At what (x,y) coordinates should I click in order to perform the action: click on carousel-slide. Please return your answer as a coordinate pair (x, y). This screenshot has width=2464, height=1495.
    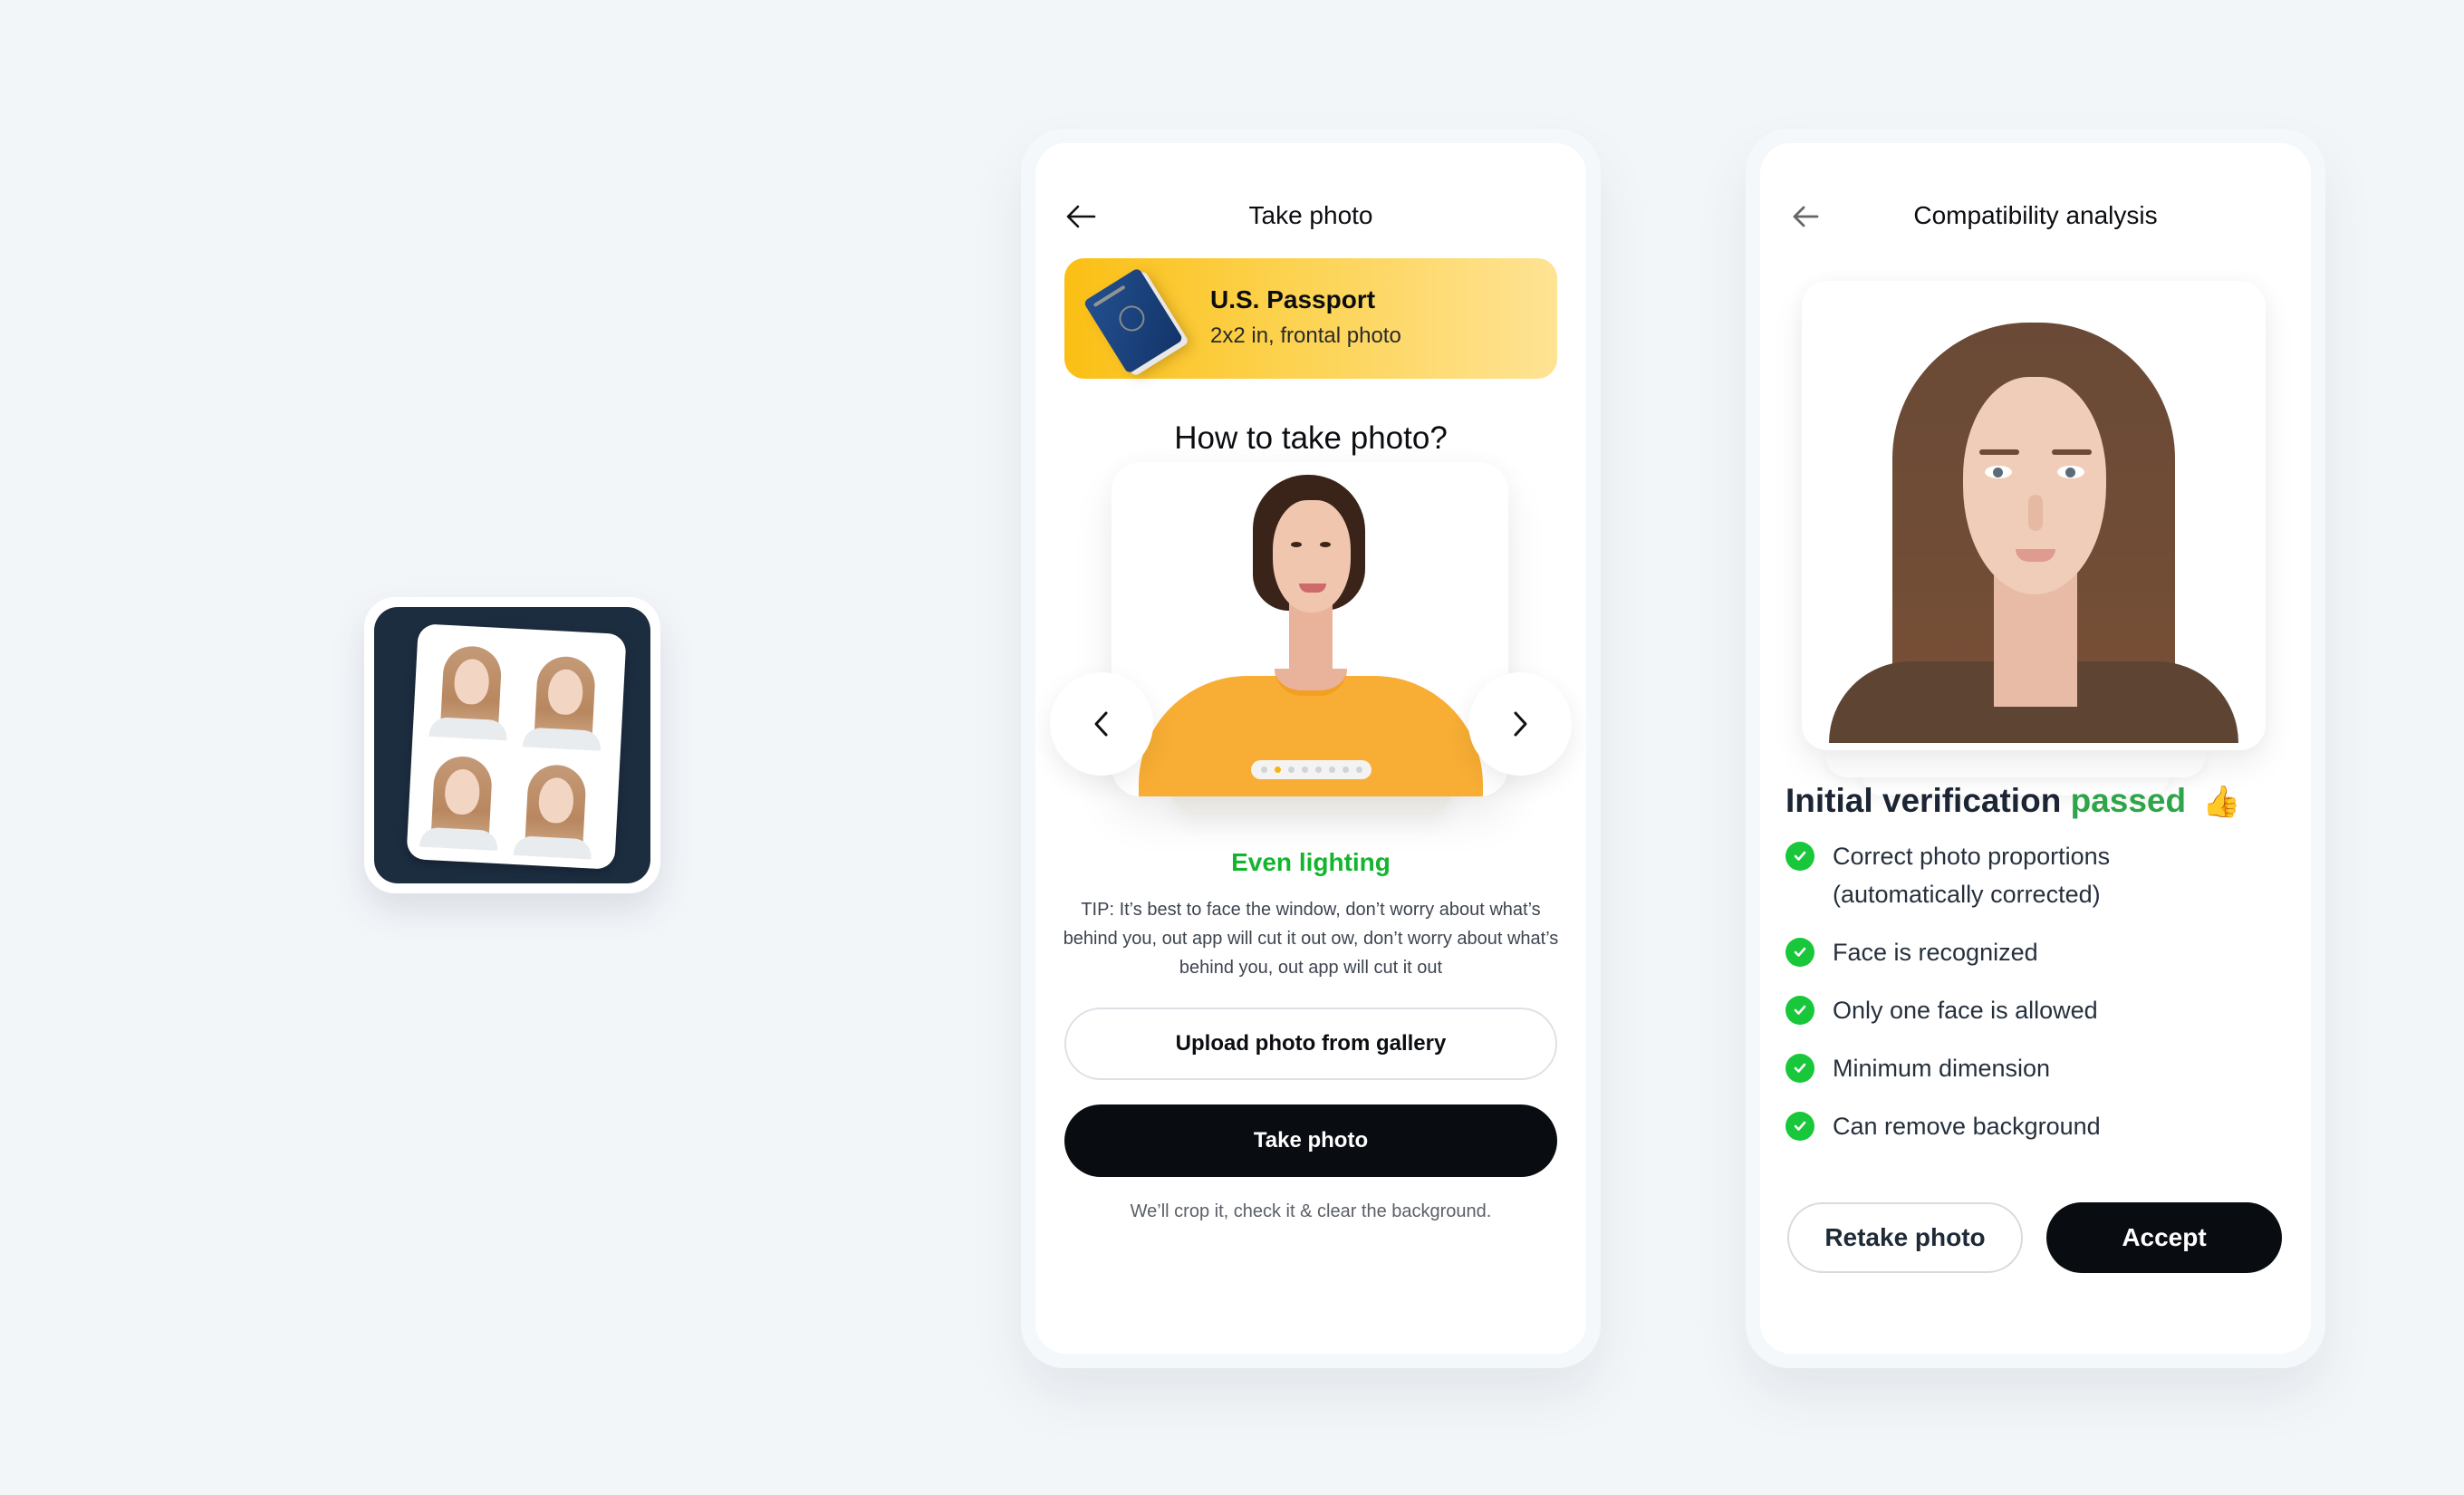
    Looking at the image, I should click on (1310, 629).